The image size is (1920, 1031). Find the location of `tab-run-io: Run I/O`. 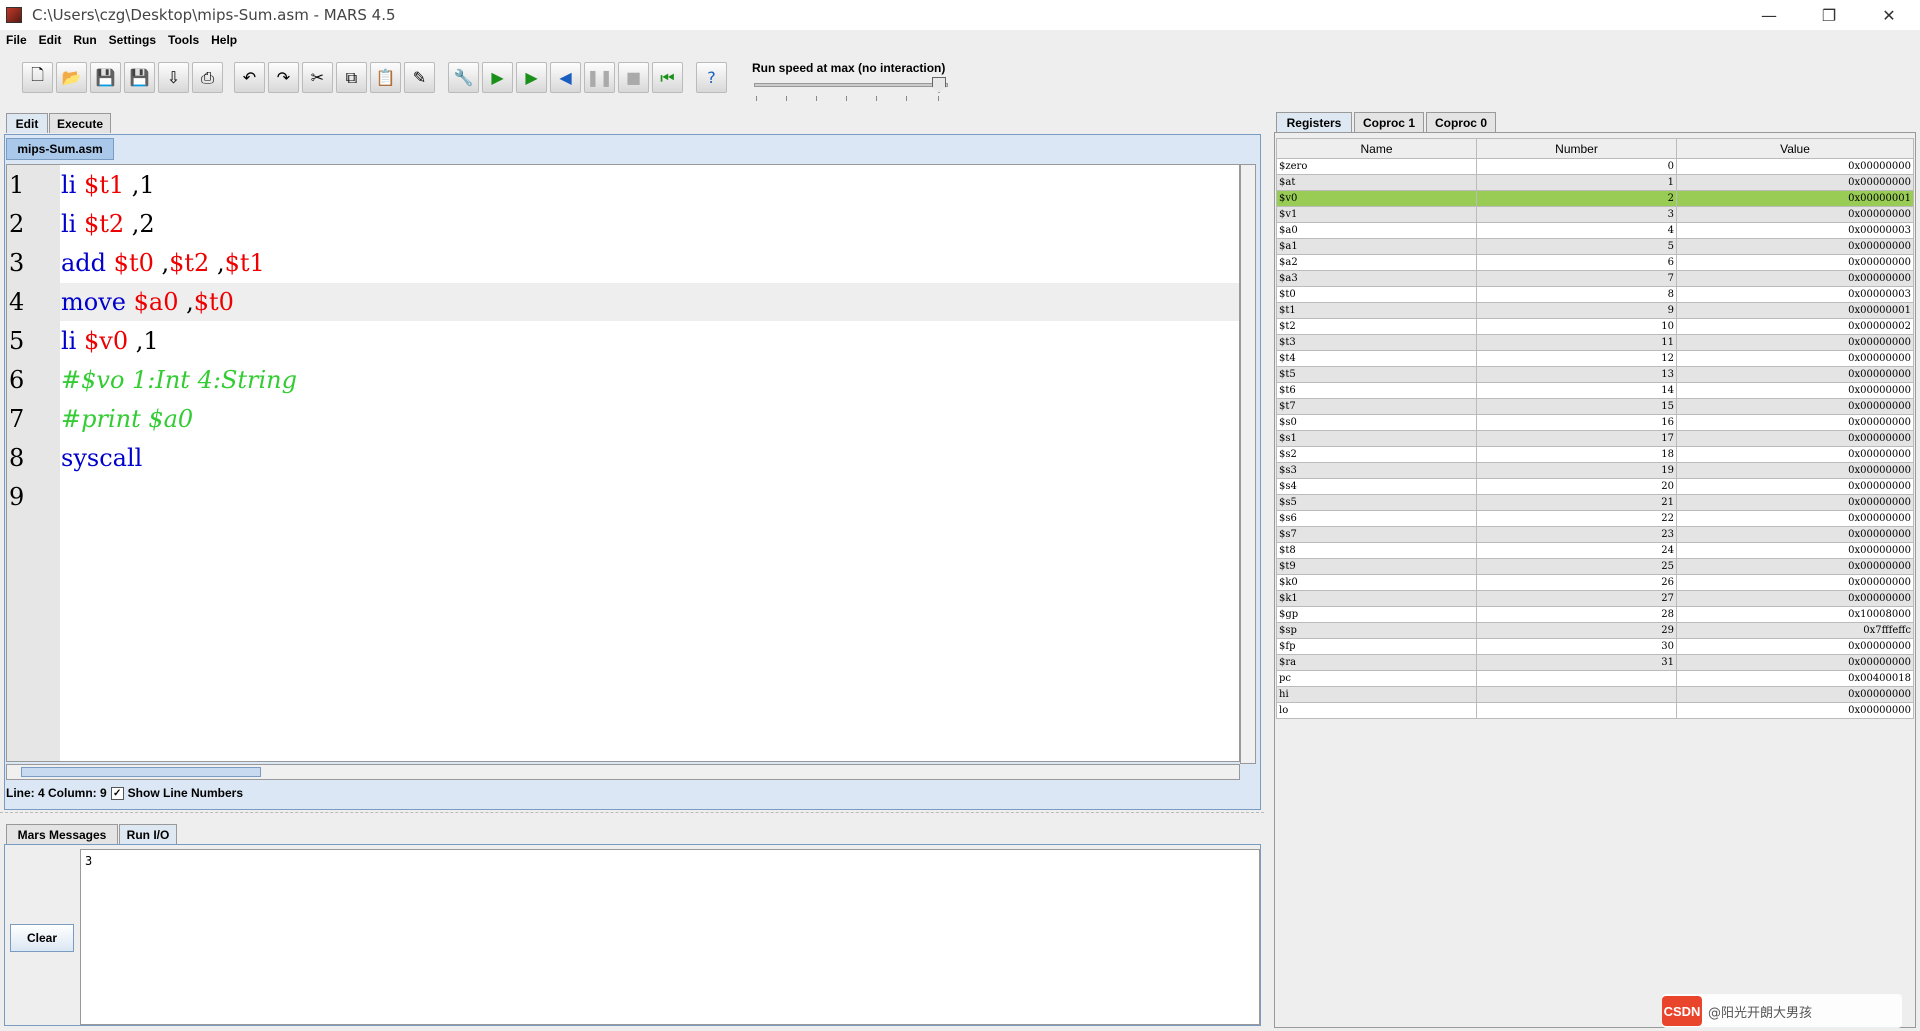

tab-run-io: Run I/O is located at coordinates (148, 834).